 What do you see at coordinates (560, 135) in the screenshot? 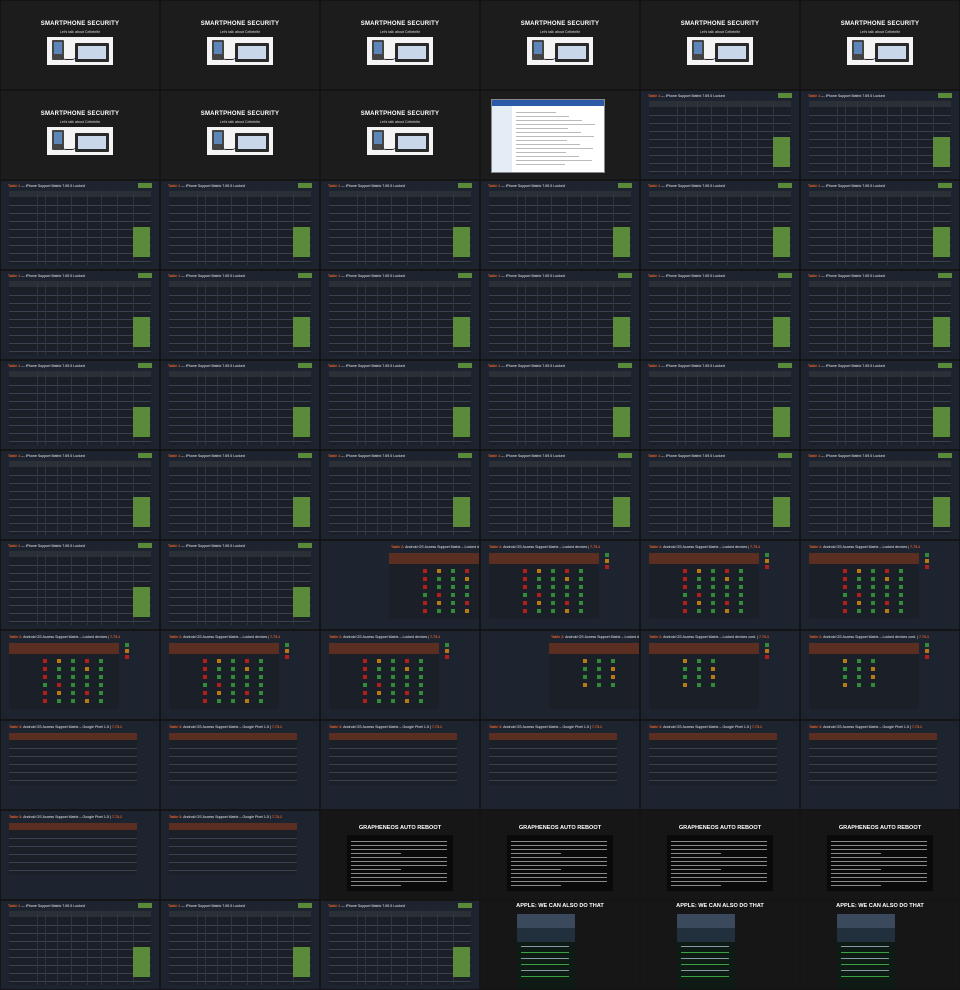
I see `slide-thumbnail` at bounding box center [560, 135].